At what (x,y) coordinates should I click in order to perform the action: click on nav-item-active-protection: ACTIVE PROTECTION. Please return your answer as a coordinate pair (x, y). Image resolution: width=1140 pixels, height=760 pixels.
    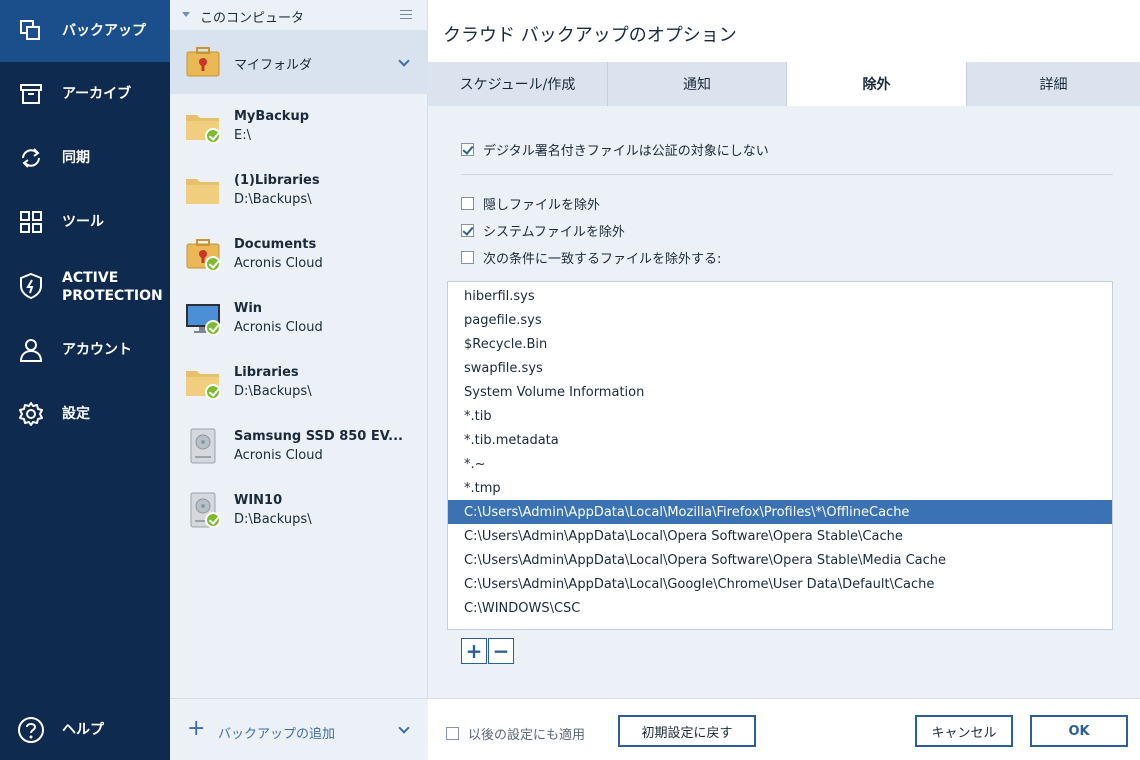
    Looking at the image, I should click on (85, 286).